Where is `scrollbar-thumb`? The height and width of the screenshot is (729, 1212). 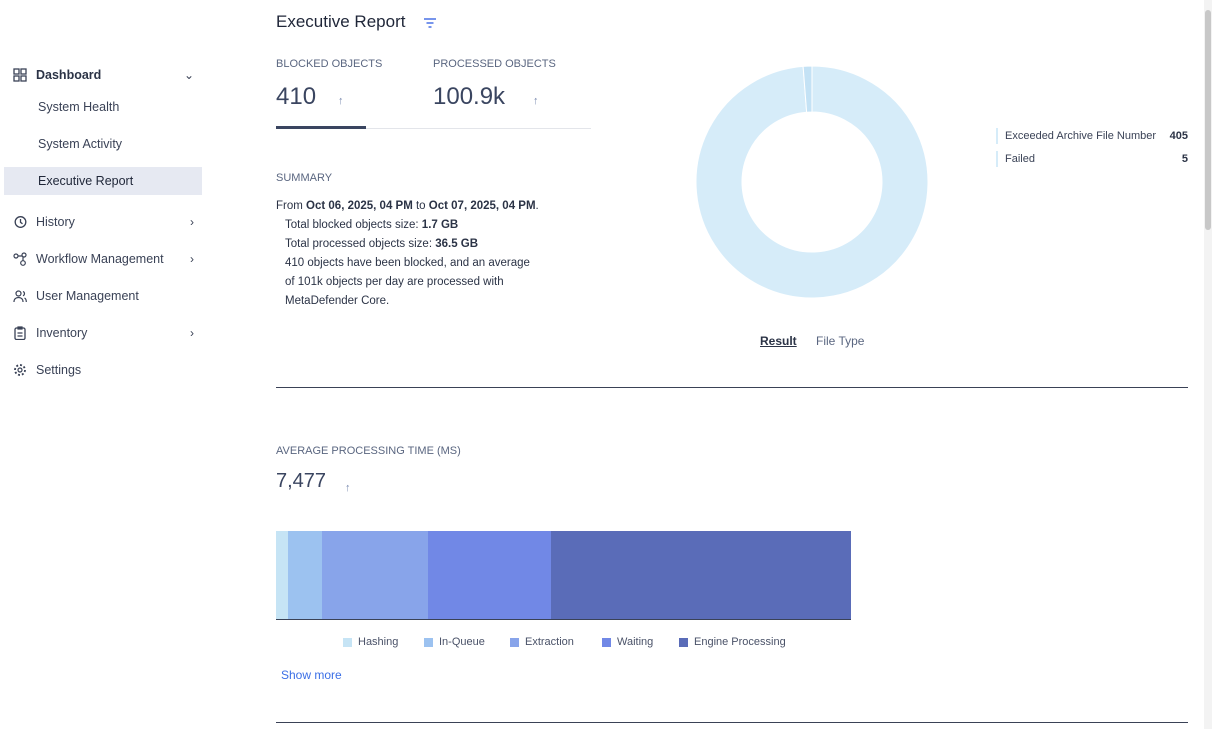
scrollbar-thumb is located at coordinates (1208, 120).